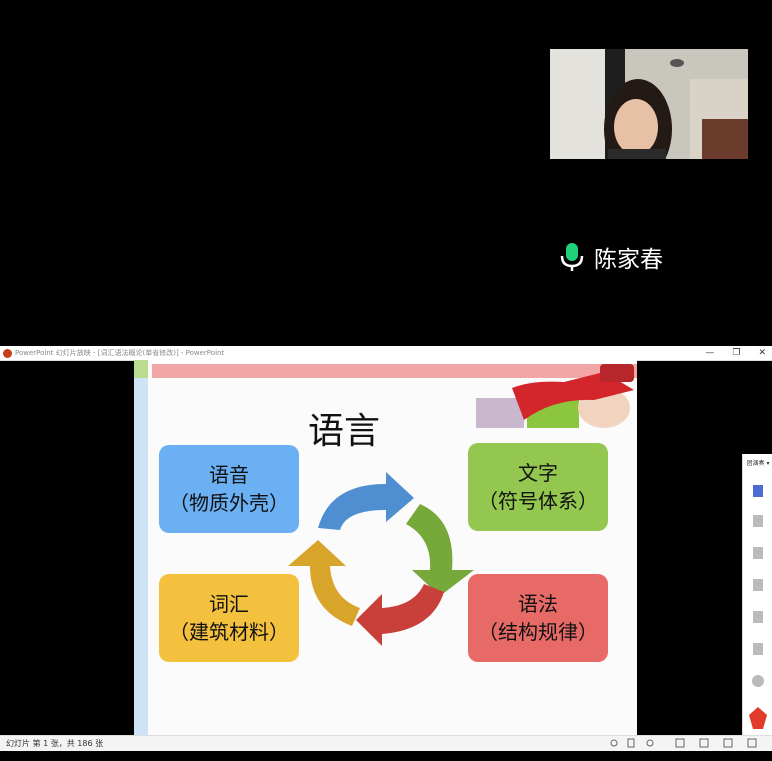 This screenshot has width=772, height=761. What do you see at coordinates (758, 521) in the screenshot?
I see `side-tool-2-icon` at bounding box center [758, 521].